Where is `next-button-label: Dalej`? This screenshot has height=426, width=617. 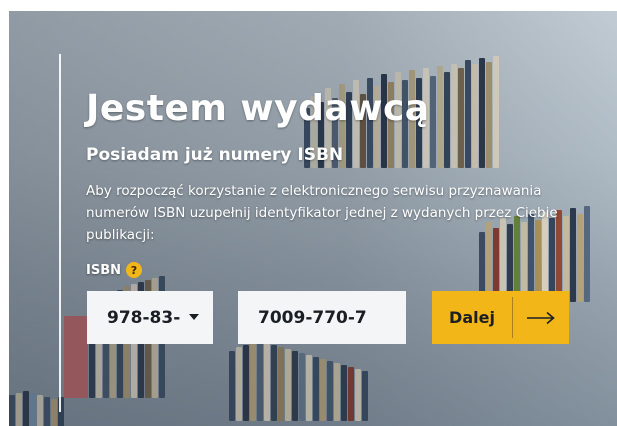 next-button-label: Dalej is located at coordinates (472, 317).